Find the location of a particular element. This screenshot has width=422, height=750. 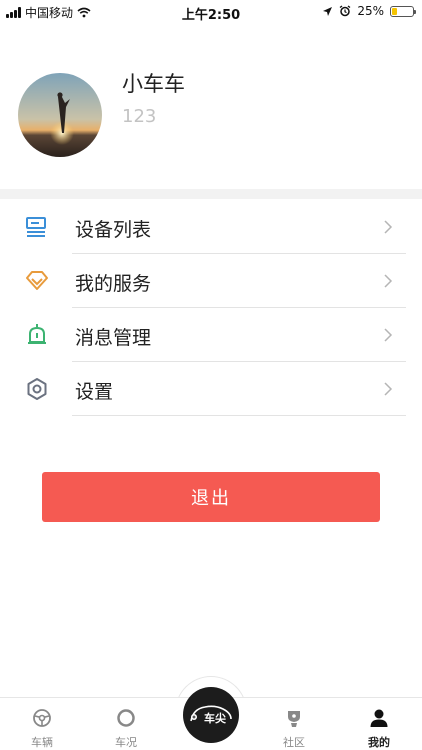

battery-icon is located at coordinates (403, 11).